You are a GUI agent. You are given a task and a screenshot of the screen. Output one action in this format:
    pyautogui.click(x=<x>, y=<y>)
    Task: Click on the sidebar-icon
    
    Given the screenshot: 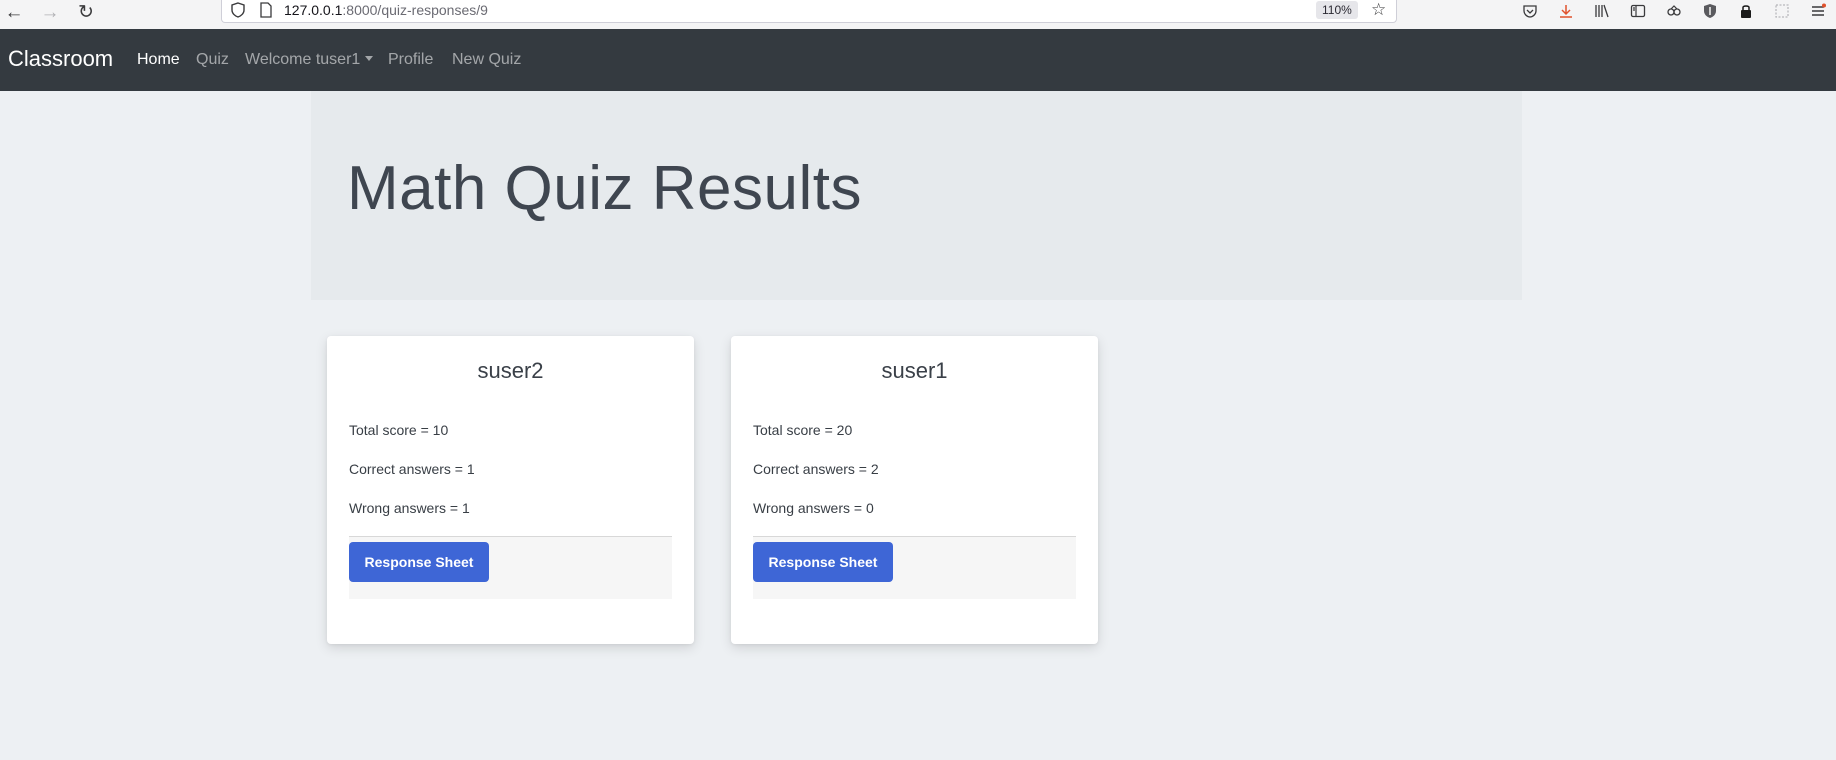 What is the action you would take?
    pyautogui.click(x=1638, y=11)
    